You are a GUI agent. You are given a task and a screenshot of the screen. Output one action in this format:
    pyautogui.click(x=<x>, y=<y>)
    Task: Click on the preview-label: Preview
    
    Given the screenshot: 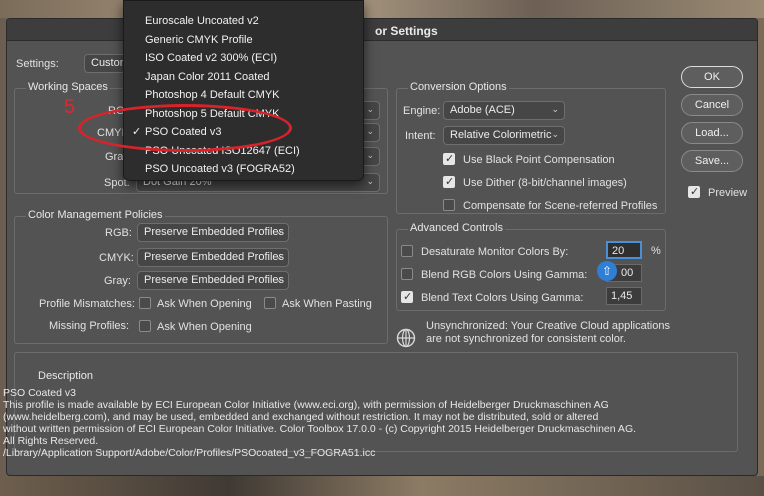 What is the action you would take?
    pyautogui.click(x=728, y=193)
    